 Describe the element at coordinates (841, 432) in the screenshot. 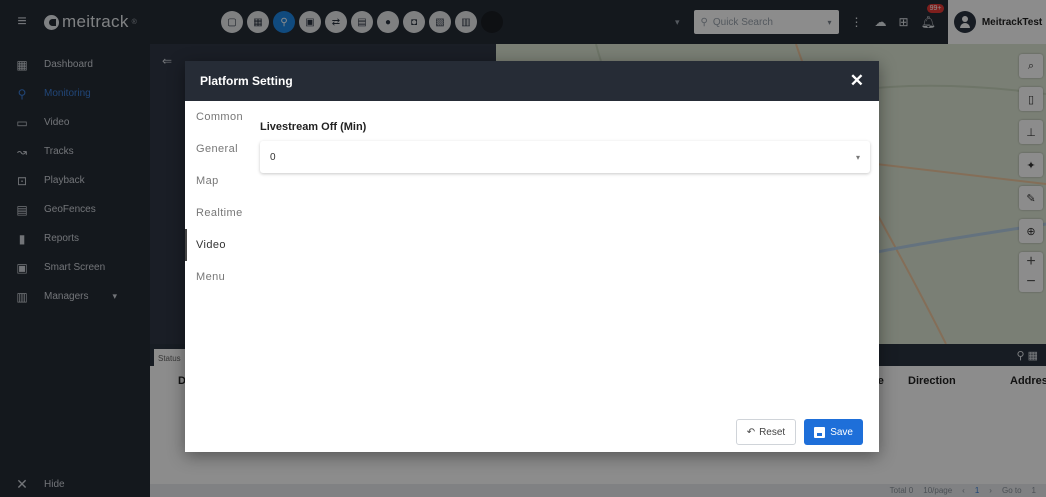

I see `save-label: Save` at that location.